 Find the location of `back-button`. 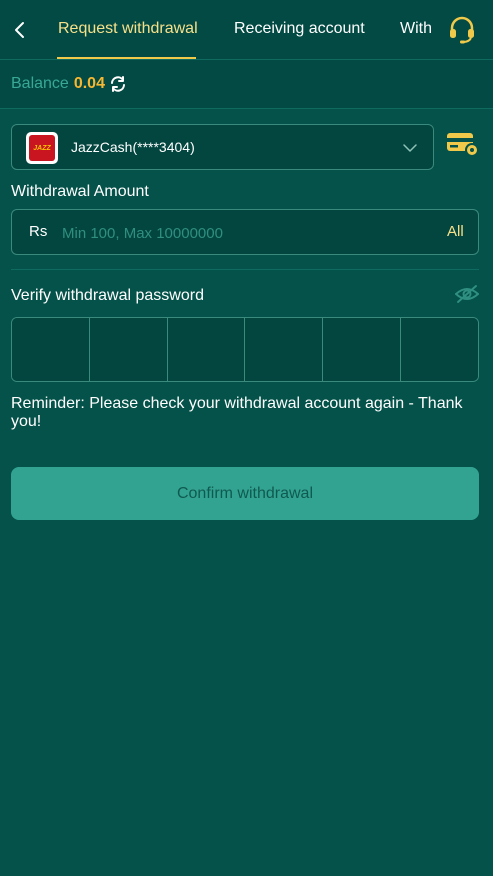

back-button is located at coordinates (20, 30).